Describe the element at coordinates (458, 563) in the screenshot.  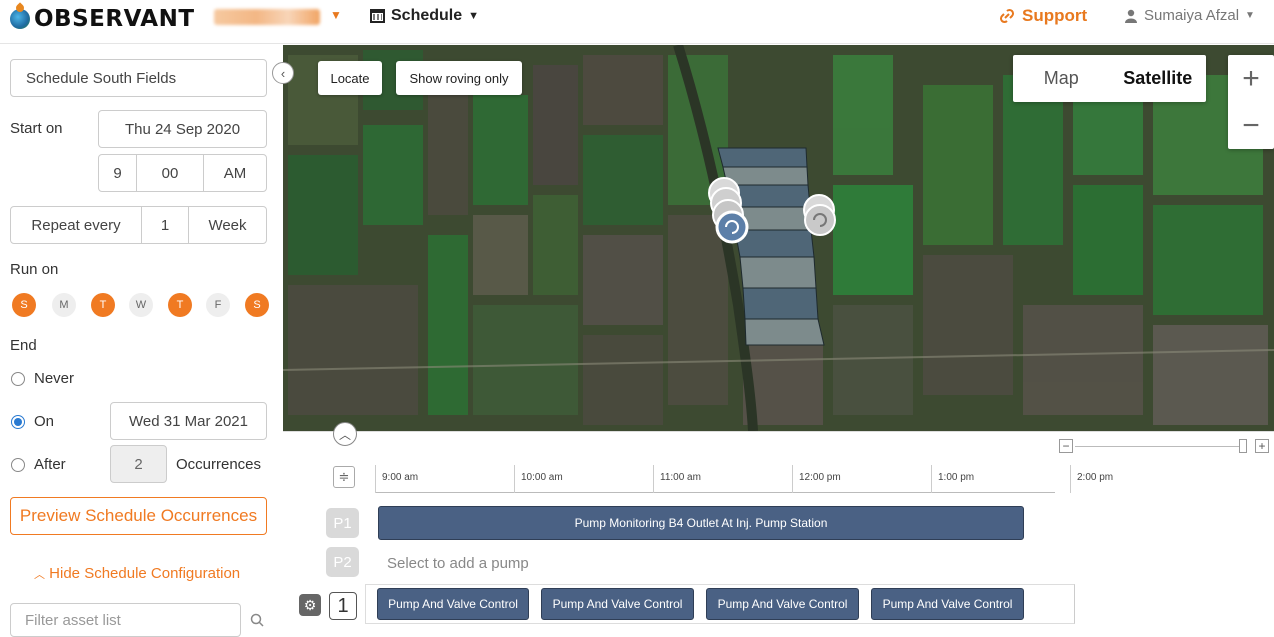
I see `add-pump-placeholder: Select to add a pump` at that location.